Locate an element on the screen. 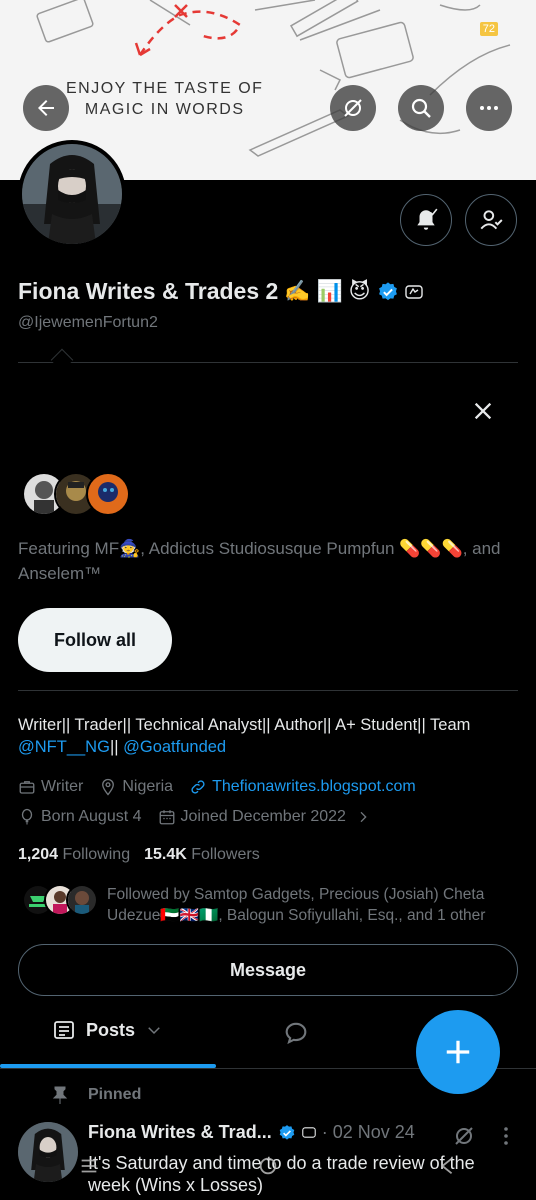 The width and height of the screenshot is (536, 1200). close-suggestions-button is located at coordinates (483, 411).